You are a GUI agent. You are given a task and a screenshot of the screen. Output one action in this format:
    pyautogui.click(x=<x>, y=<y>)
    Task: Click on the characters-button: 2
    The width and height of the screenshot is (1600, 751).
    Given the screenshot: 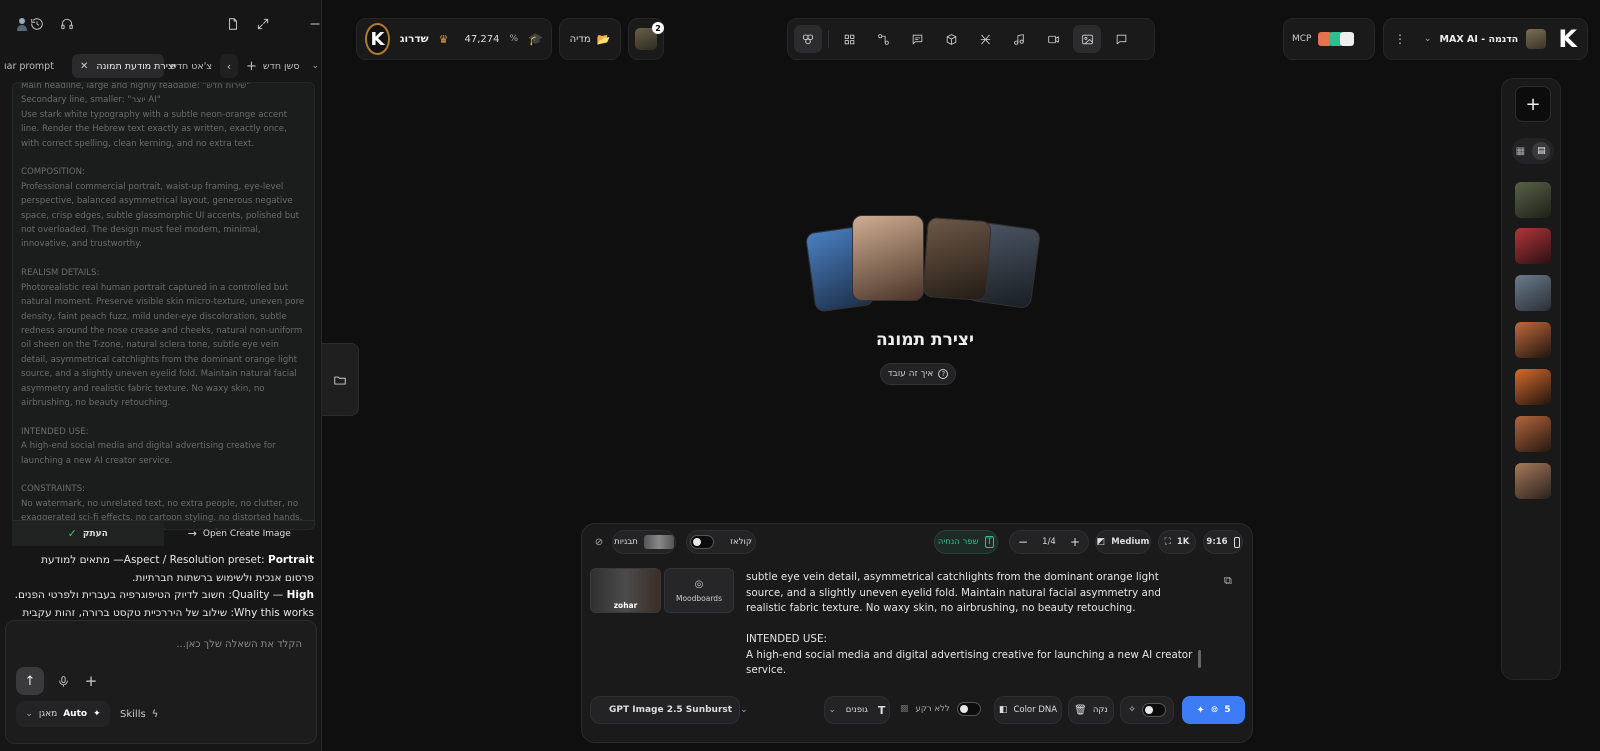 What is the action you would take?
    pyautogui.click(x=646, y=39)
    